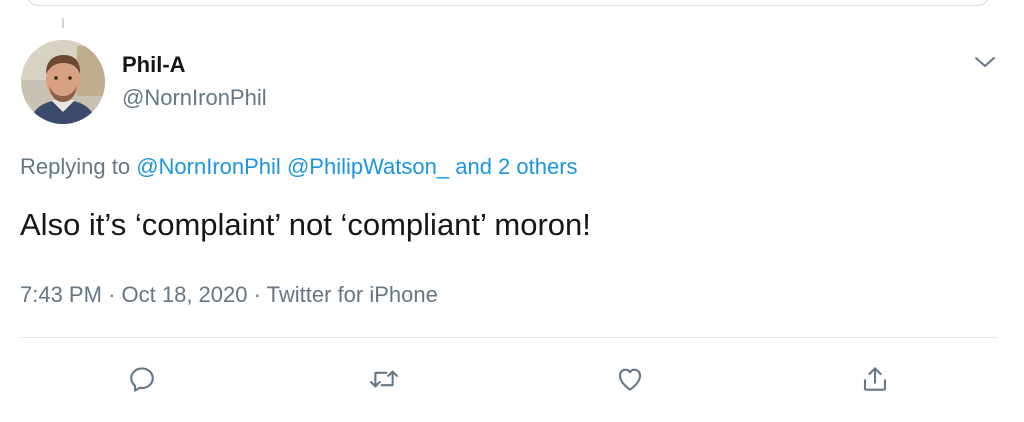  What do you see at coordinates (508, 3) in the screenshot?
I see `previous-tweet-card-edge` at bounding box center [508, 3].